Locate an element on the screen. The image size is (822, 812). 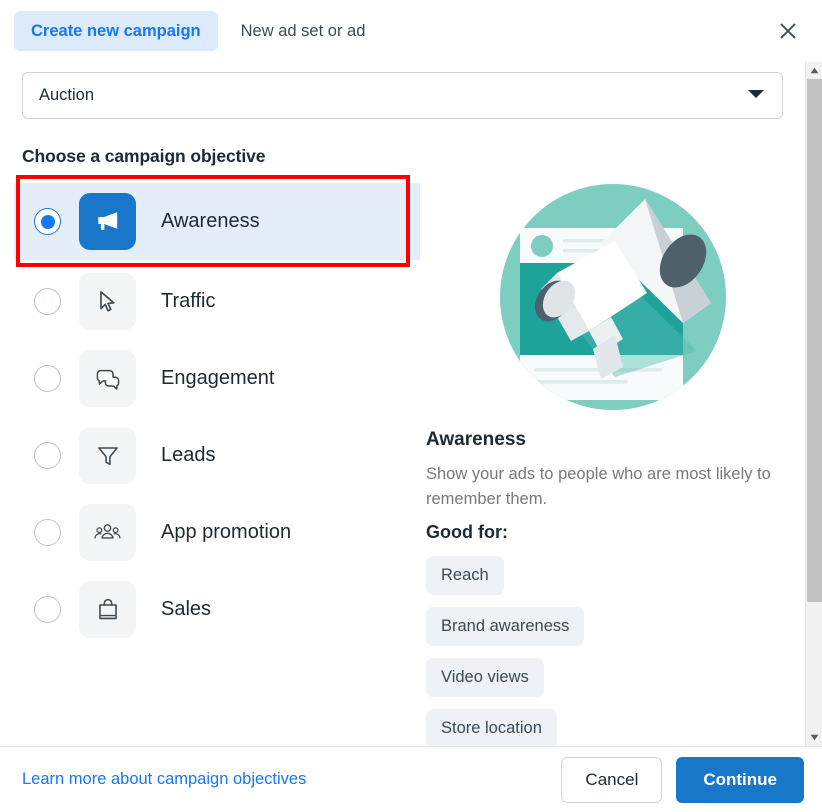
radio-sales is located at coordinates (47, 609).